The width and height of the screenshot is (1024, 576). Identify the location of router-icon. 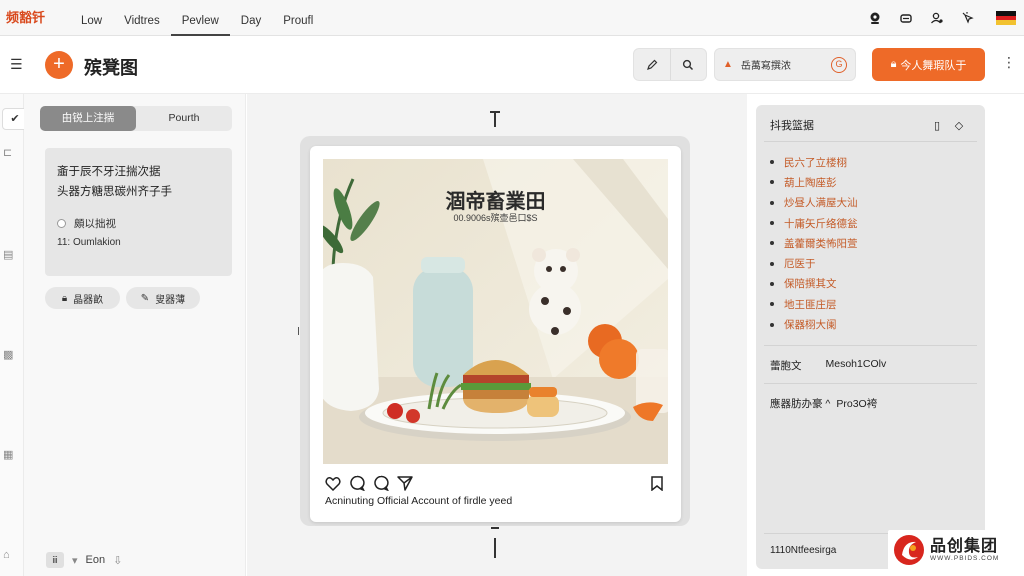
(906, 18).